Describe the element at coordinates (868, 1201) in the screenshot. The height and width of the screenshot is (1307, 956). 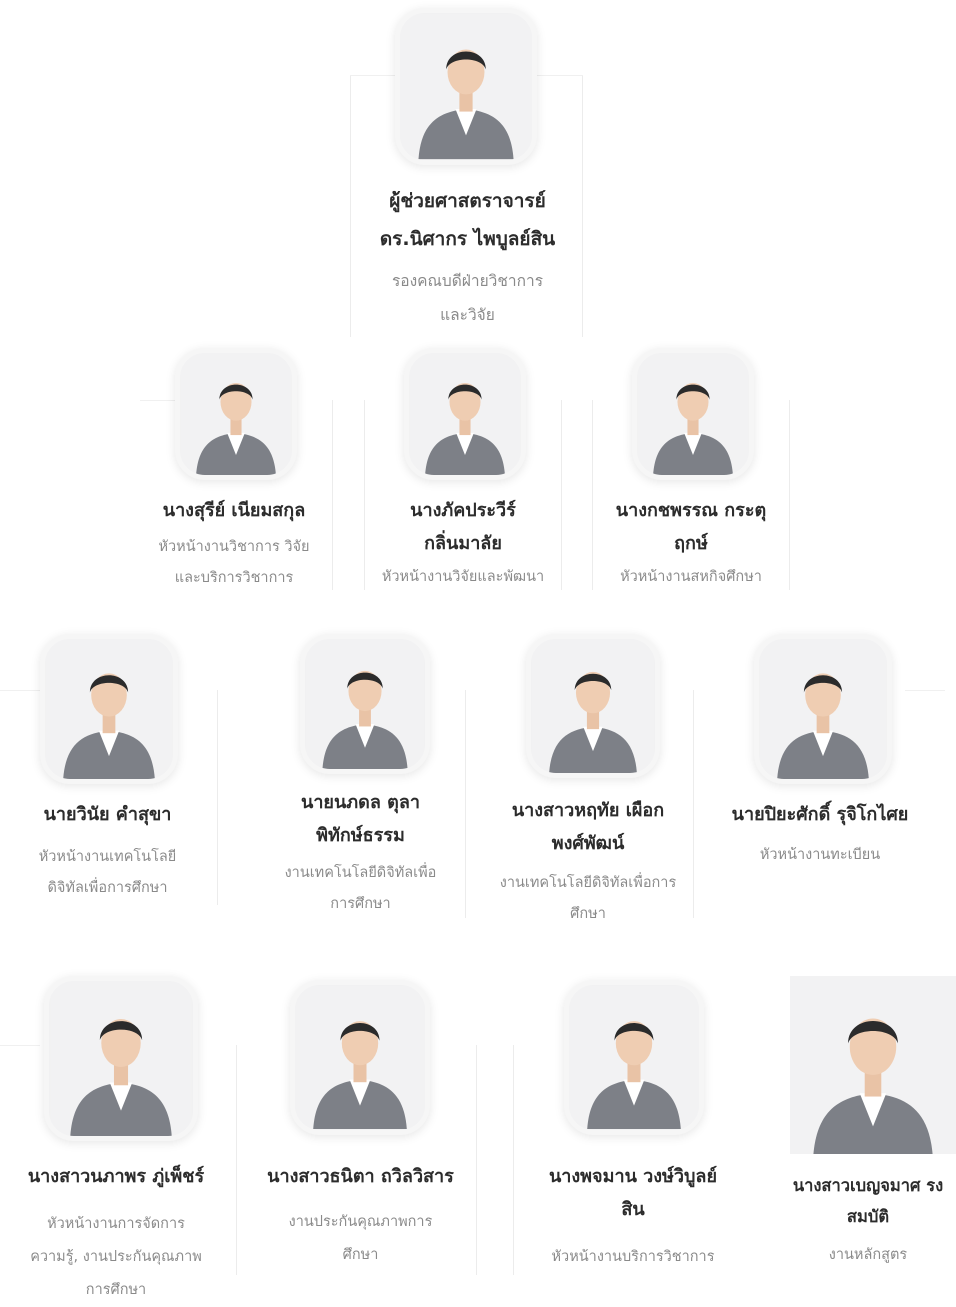
I see `person-name: นางสาวเบญจมาศ รงสมบัติ` at that location.